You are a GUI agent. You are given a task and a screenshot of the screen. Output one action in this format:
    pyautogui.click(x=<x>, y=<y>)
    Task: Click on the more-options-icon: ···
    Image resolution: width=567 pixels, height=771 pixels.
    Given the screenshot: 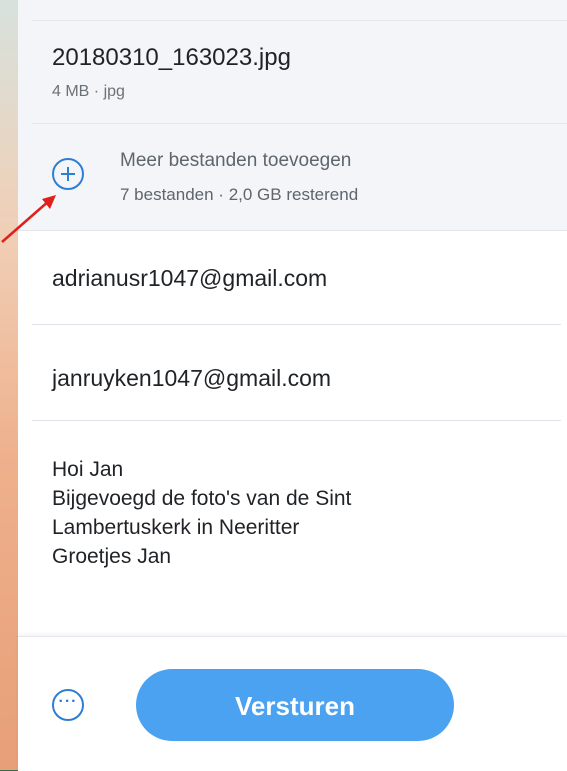 What is the action you would take?
    pyautogui.click(x=68, y=705)
    